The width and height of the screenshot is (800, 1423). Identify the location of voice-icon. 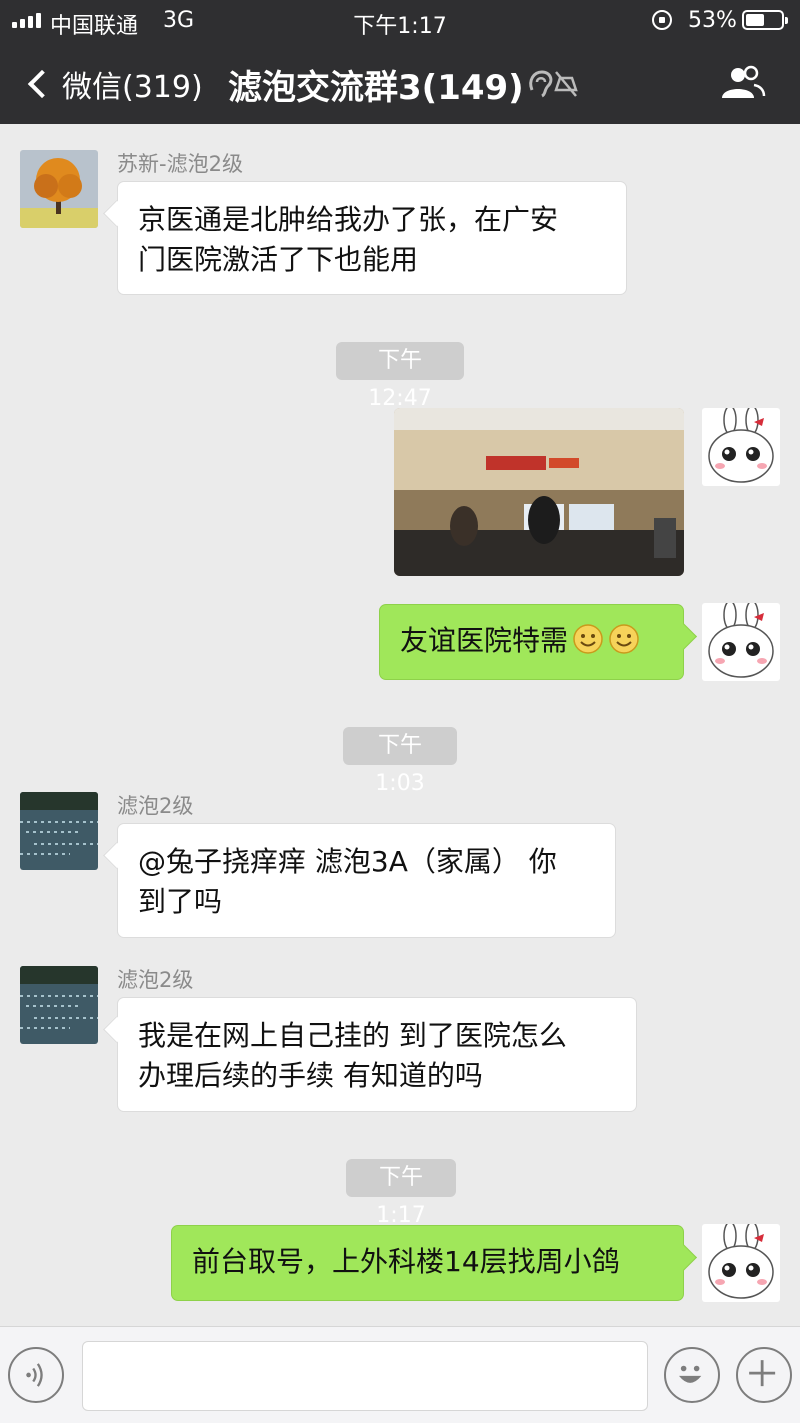
(34, 1375).